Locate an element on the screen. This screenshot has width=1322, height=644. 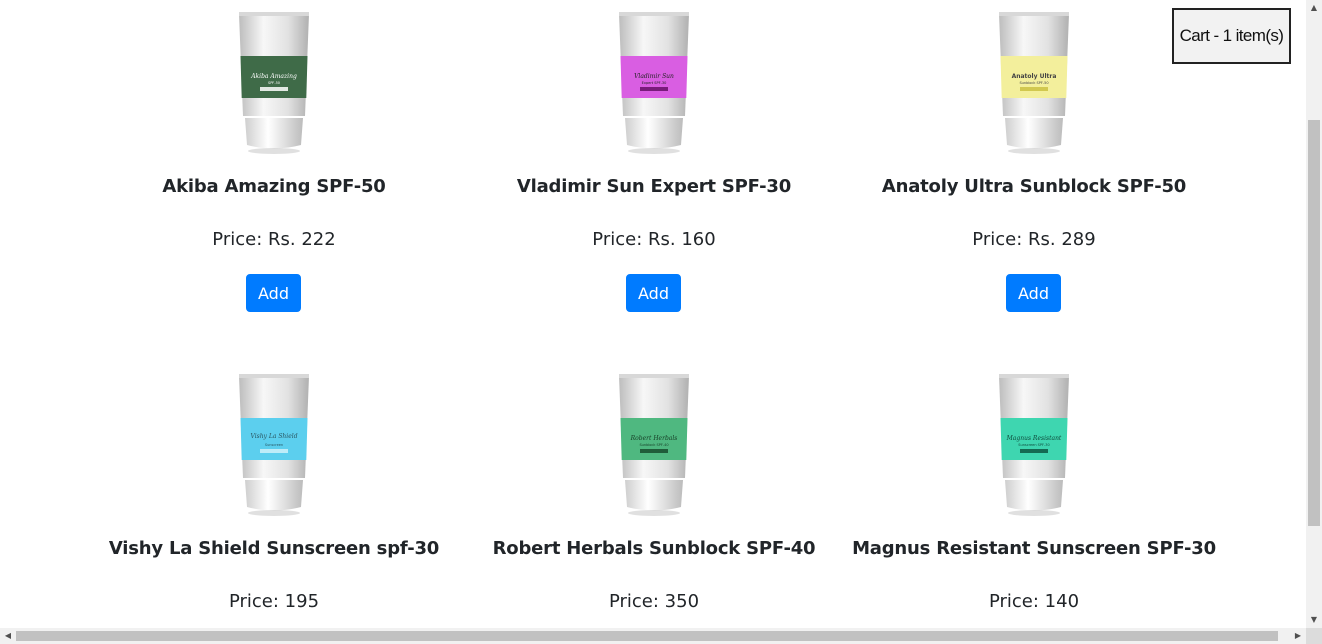
product-image: Magnus Resistant Sunscreen SPF-30 is located at coordinates (1034, 447).